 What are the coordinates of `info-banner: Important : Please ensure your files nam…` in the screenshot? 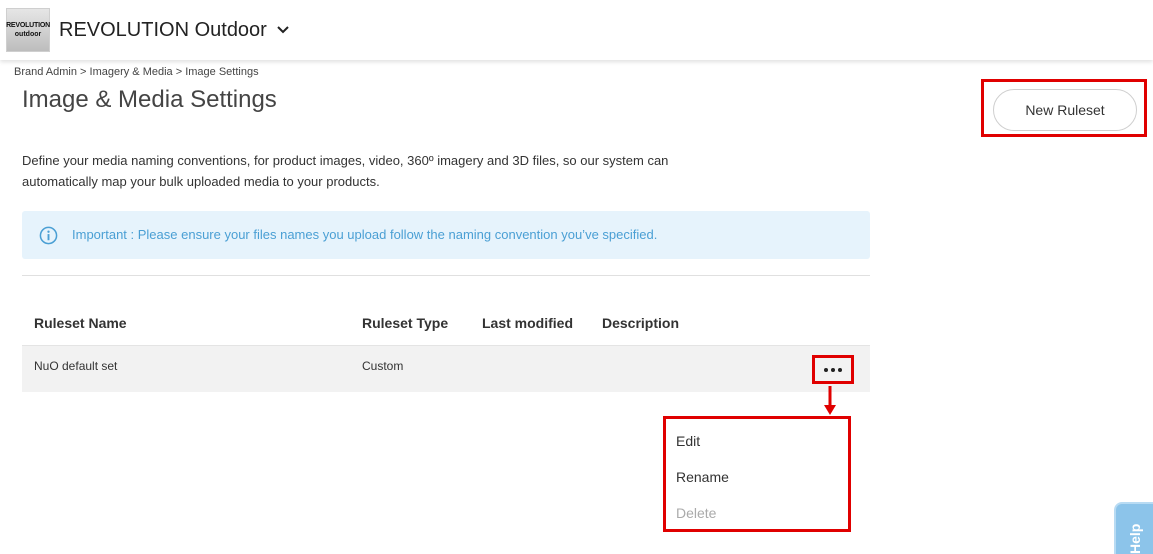 It's located at (446, 235).